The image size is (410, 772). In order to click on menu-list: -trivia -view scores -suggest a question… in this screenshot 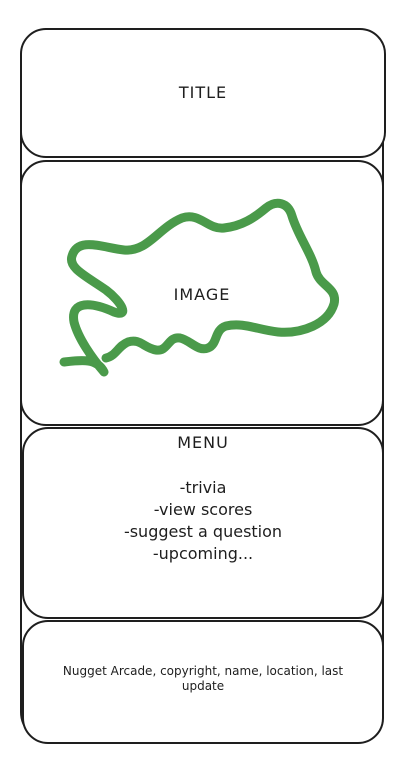, I will do `click(203, 521)`.